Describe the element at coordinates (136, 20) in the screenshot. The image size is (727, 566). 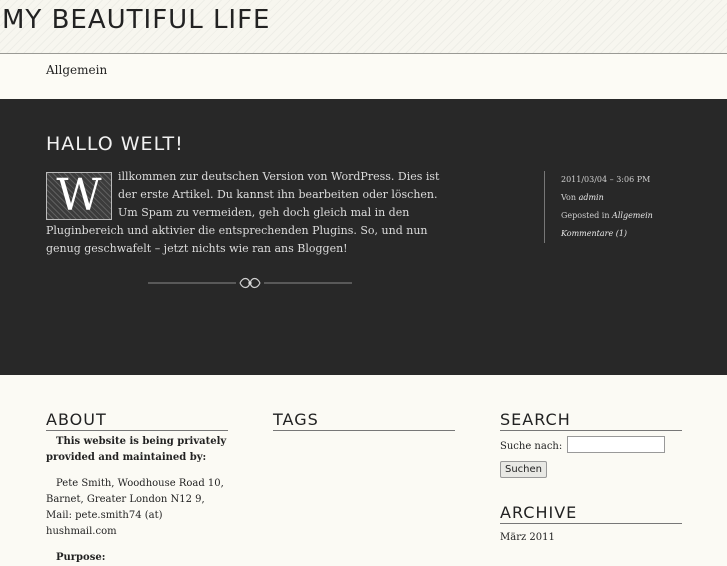
I see `site-title: MY BEAUTIFUL LIFE` at that location.